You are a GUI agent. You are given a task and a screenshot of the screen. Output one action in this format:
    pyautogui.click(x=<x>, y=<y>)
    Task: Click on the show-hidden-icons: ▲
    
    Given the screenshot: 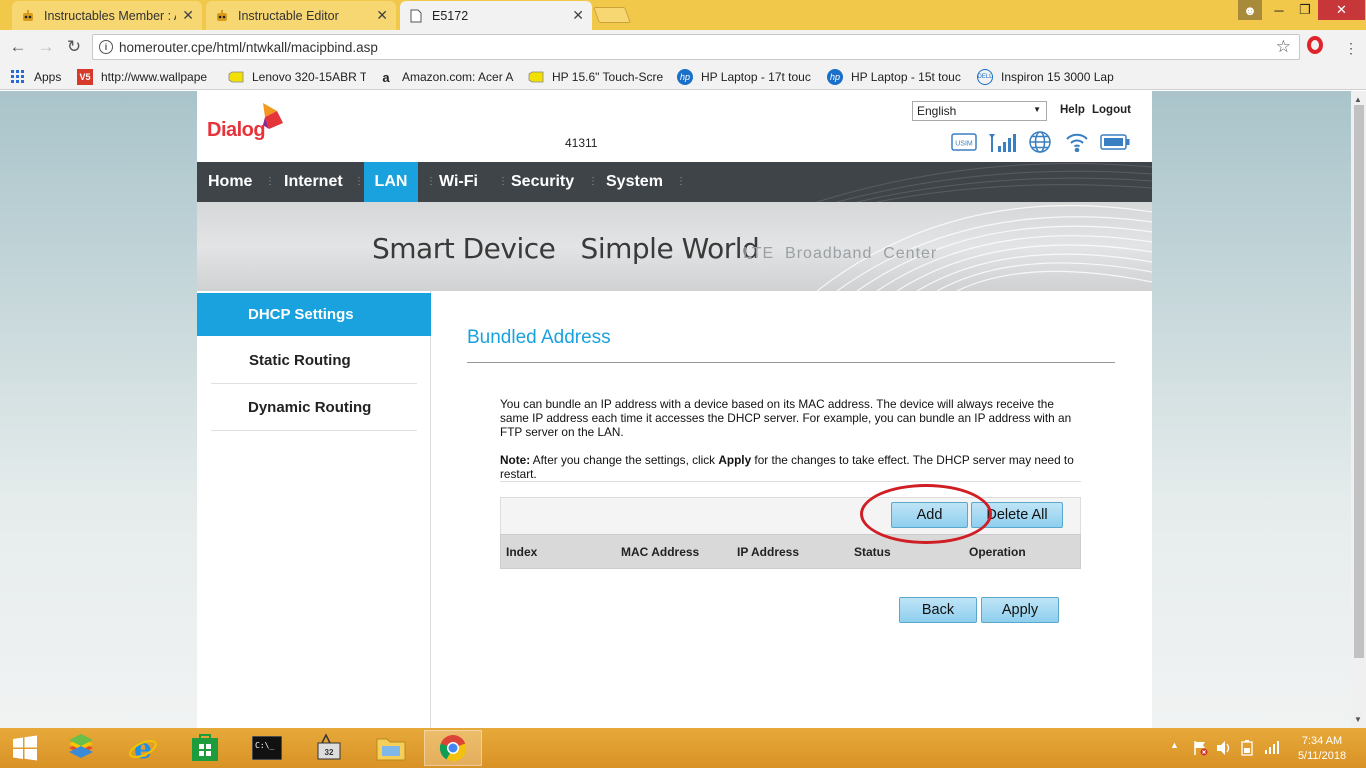 What is the action you would take?
    pyautogui.click(x=1174, y=745)
    